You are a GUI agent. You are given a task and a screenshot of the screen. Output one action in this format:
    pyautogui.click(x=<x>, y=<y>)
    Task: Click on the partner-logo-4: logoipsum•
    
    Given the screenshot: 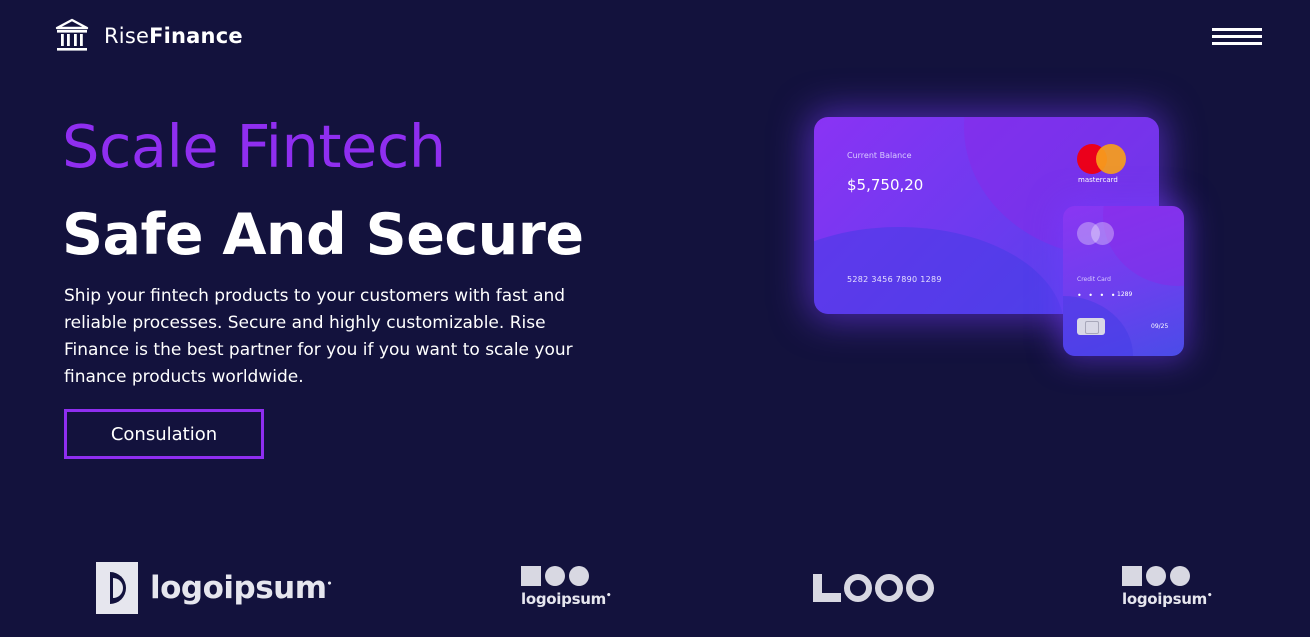 What is the action you would take?
    pyautogui.click(x=1172, y=587)
    